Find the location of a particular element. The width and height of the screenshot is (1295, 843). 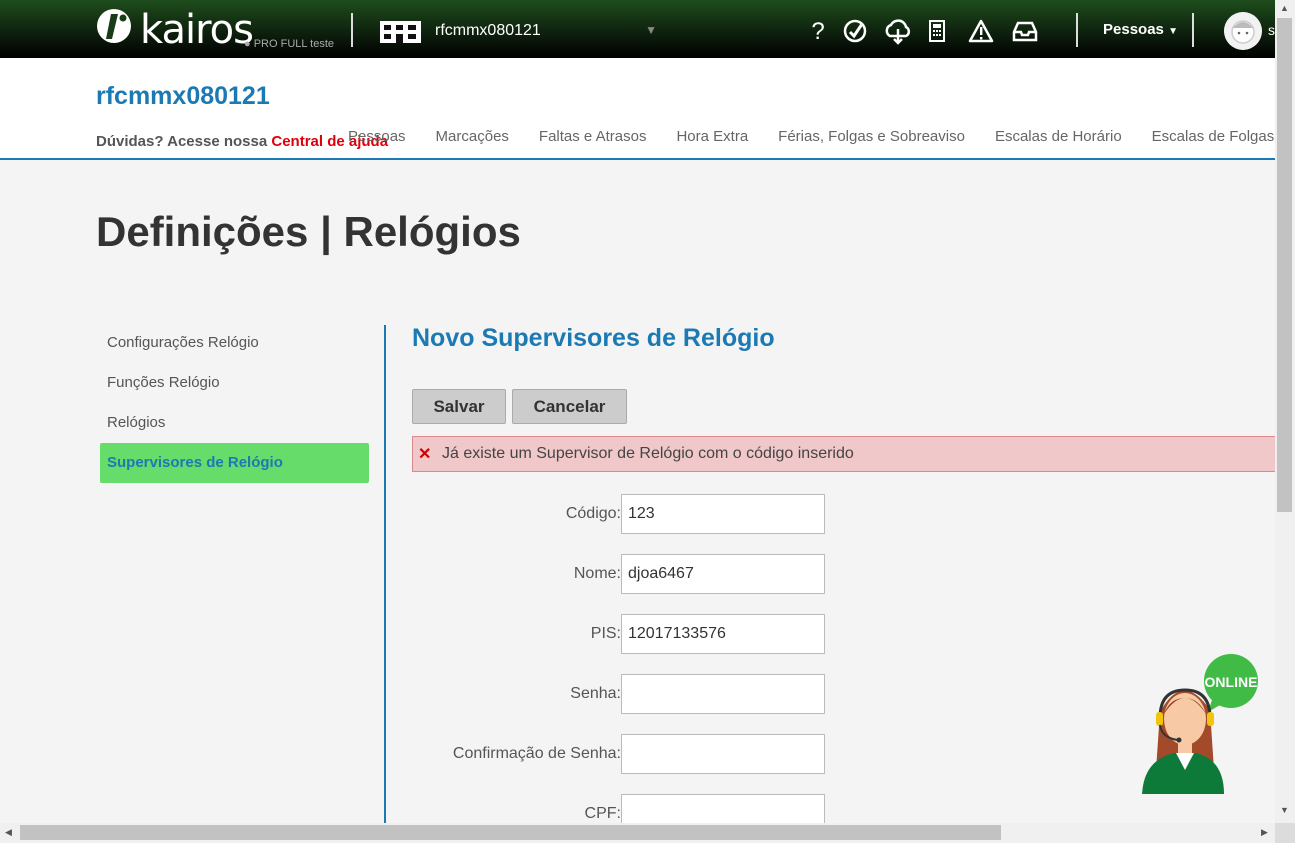

kairos-logo: kairos ● PRO FULL teste is located at coordinates (216, 30).